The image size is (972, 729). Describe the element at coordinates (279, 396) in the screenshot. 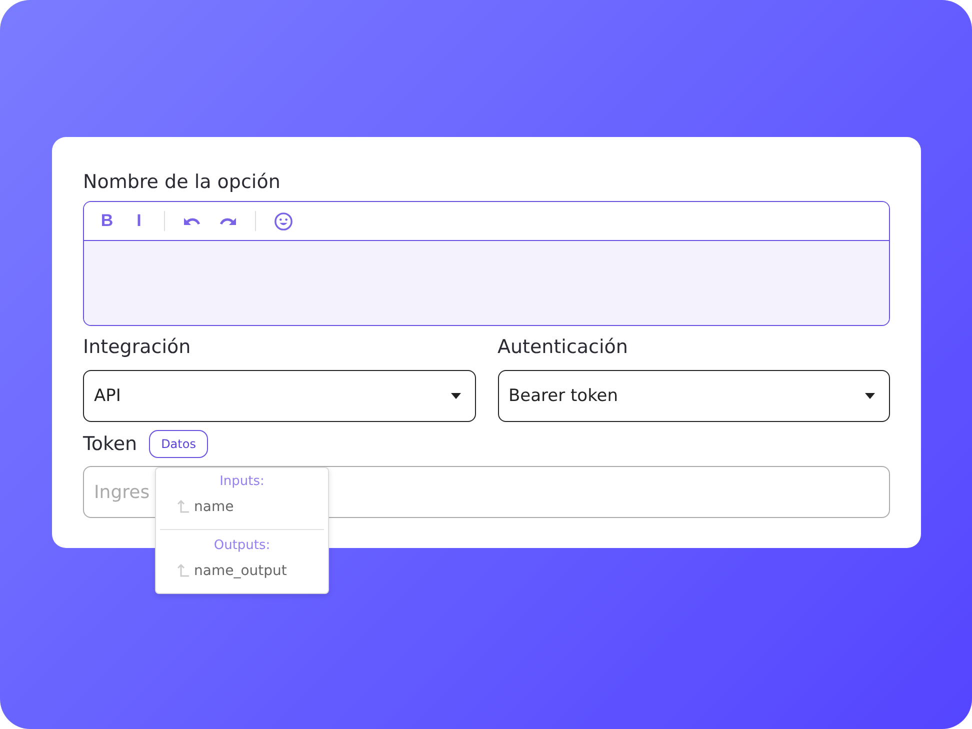

I see `select-field: API` at that location.